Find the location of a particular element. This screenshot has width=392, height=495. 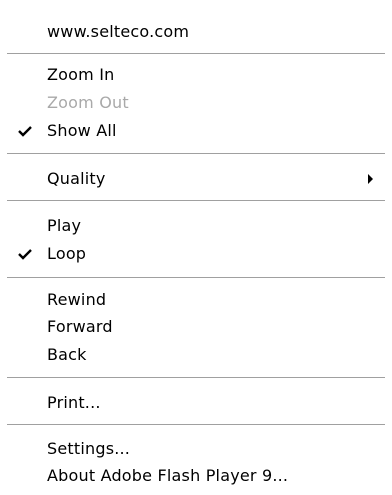

menu-item-quality: Quality is located at coordinates (196, 180).